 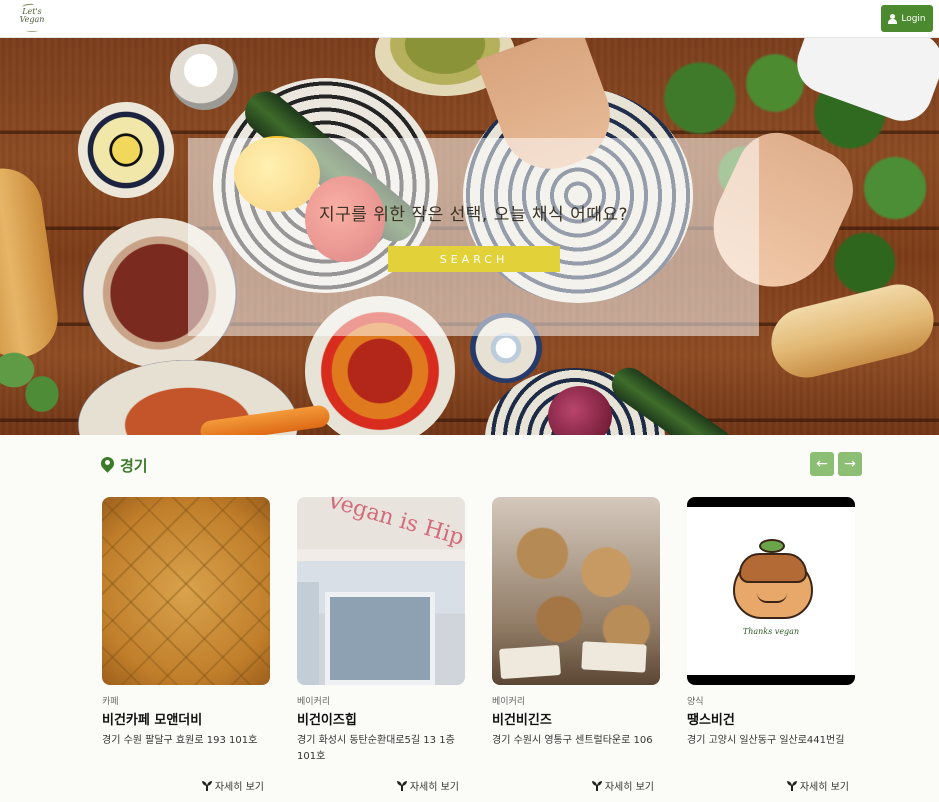 What do you see at coordinates (772, 546) in the screenshot?
I see `mascot-sprout` at bounding box center [772, 546].